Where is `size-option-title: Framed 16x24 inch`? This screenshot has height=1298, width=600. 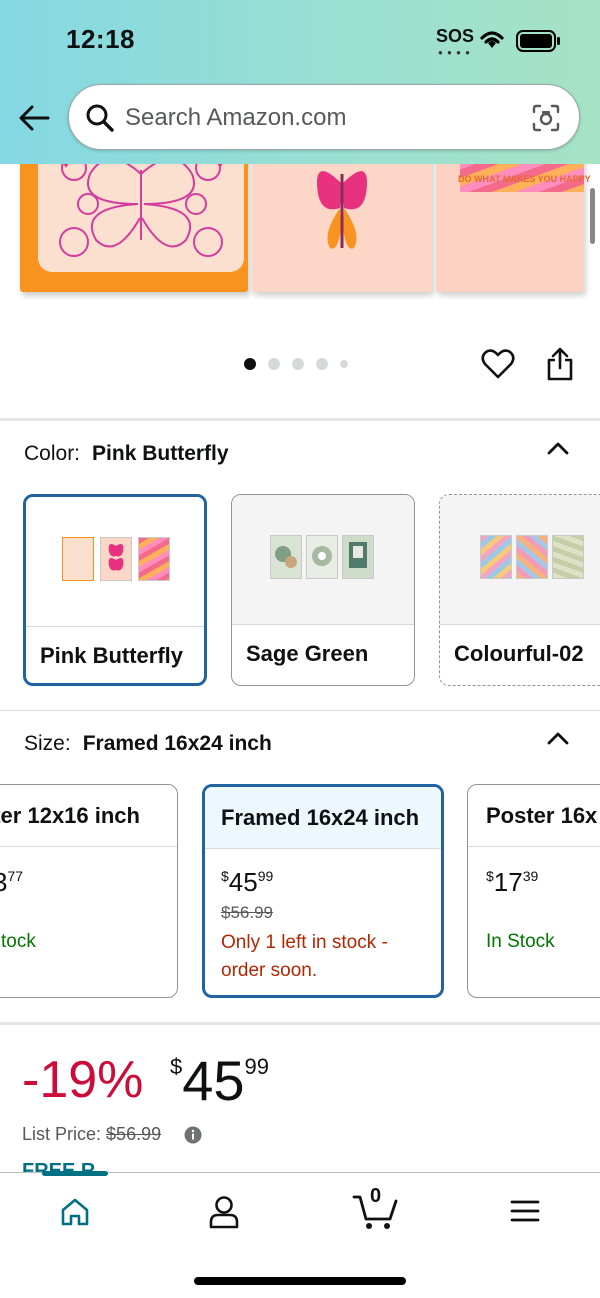
size-option-title: Framed 16x24 inch is located at coordinates (323, 818).